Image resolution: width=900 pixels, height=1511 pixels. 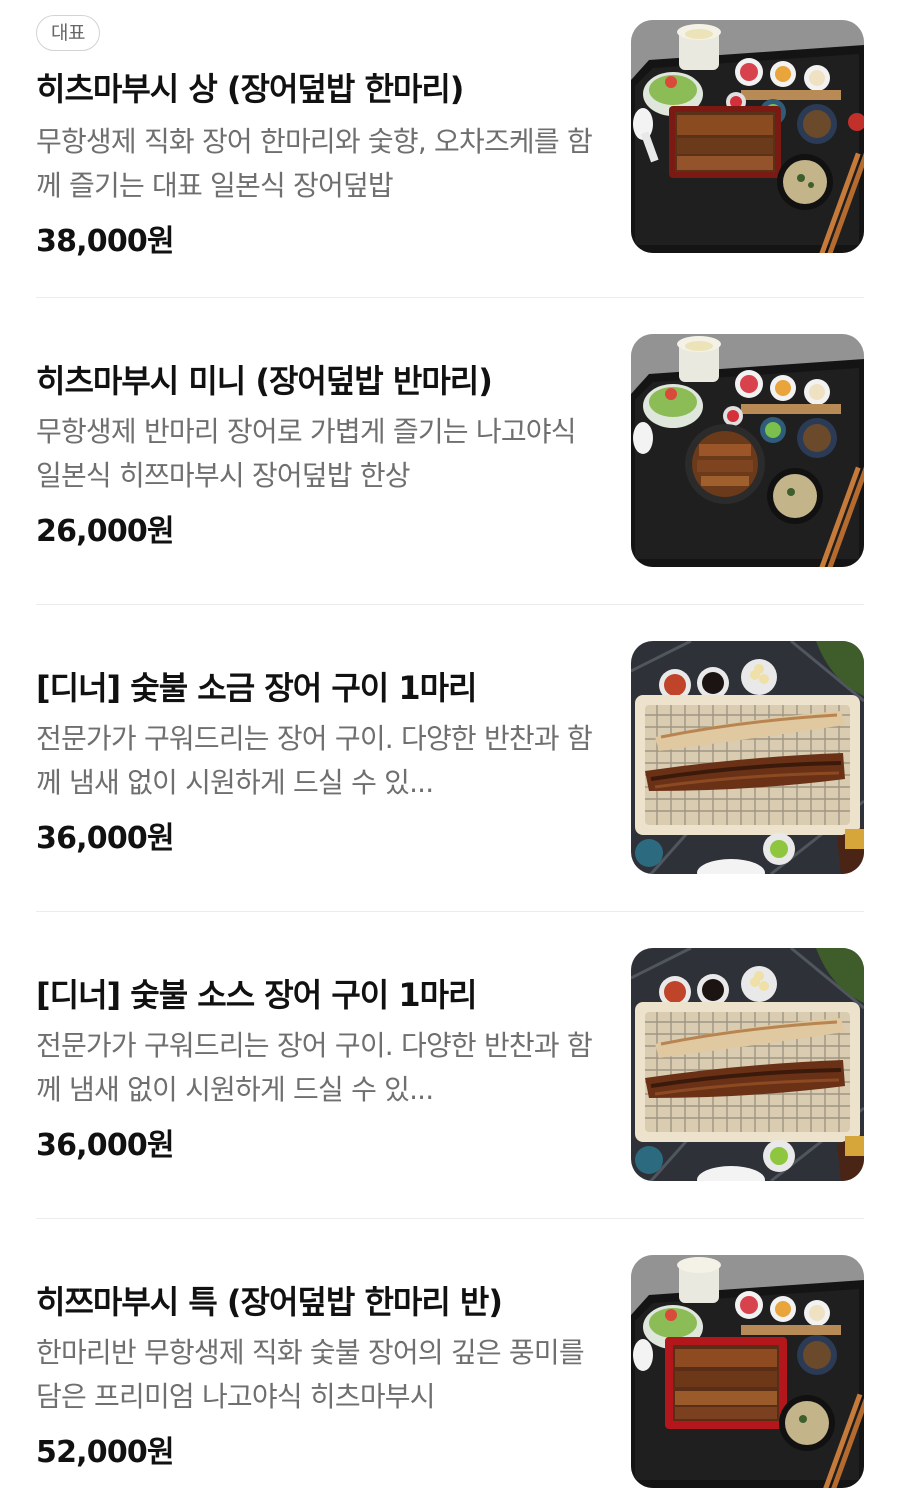 I want to click on eel-rice-premium-set-photo, so click(x=747, y=1371).